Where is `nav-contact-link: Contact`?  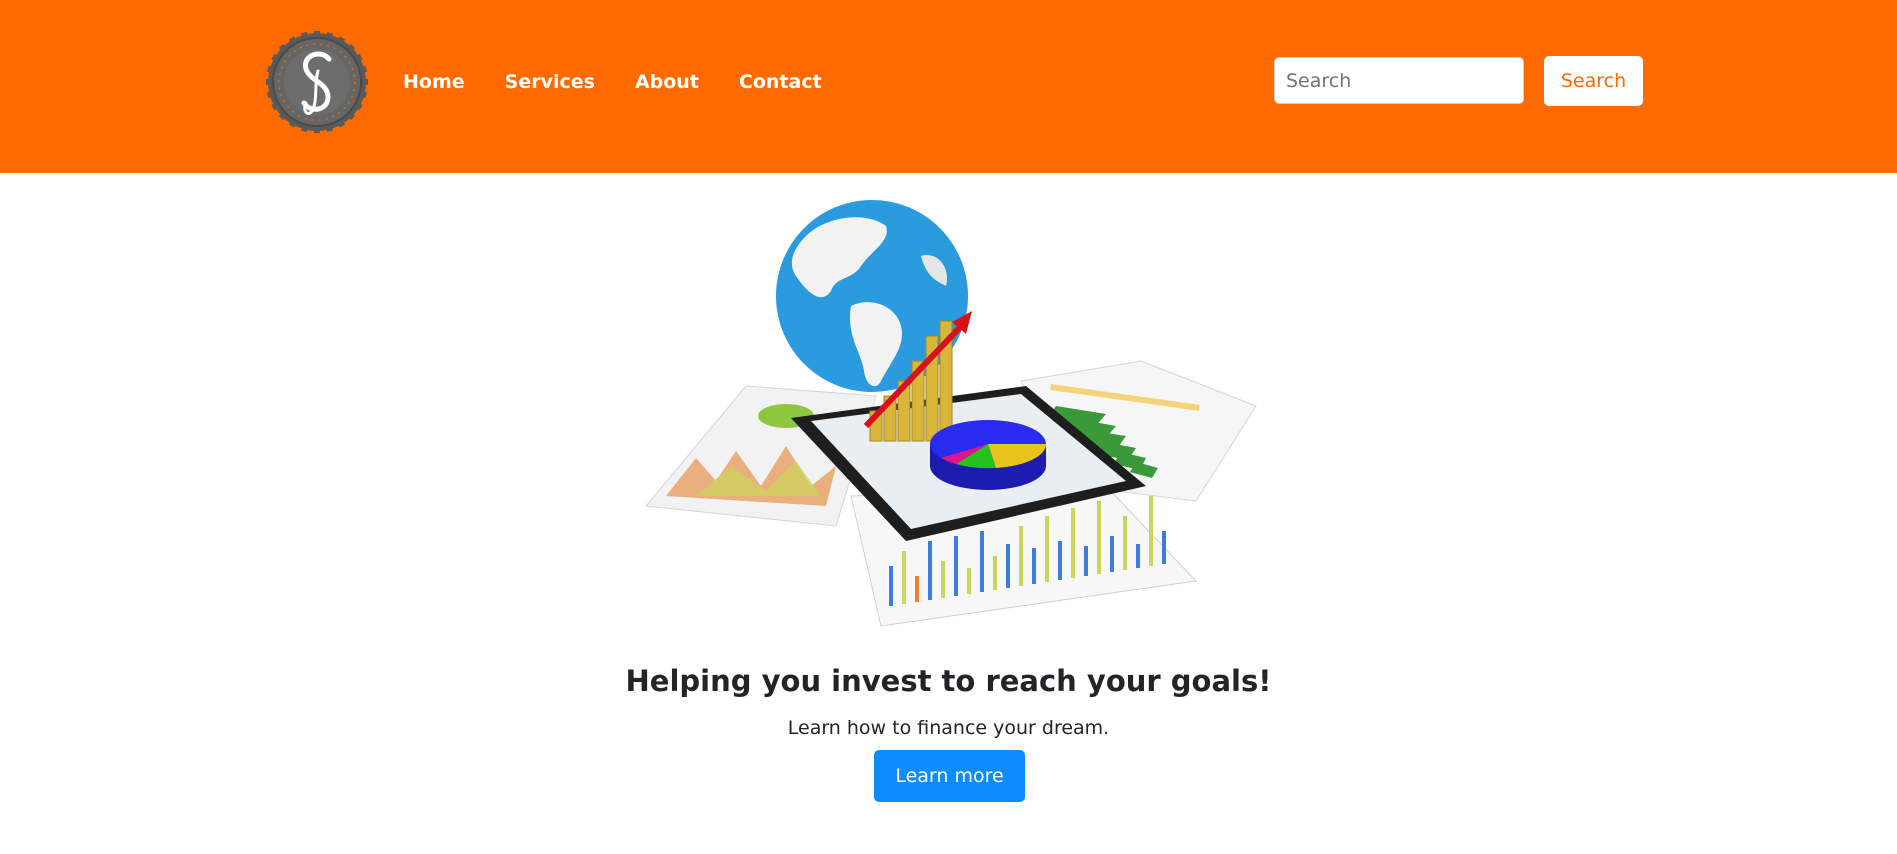 nav-contact-link: Contact is located at coordinates (780, 82).